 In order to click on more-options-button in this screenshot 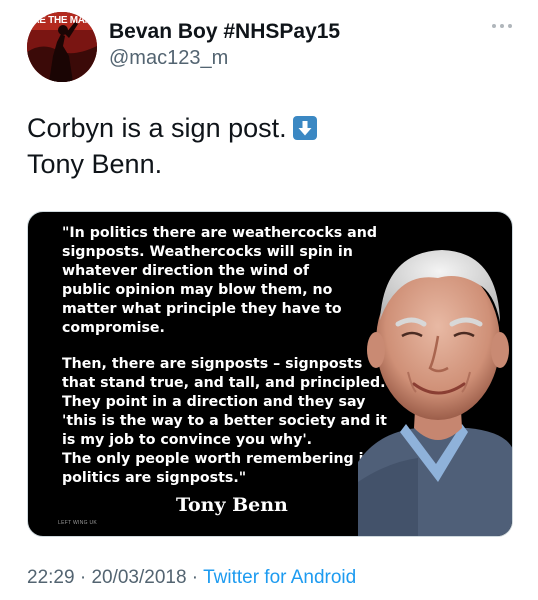, I will do `click(502, 26)`.